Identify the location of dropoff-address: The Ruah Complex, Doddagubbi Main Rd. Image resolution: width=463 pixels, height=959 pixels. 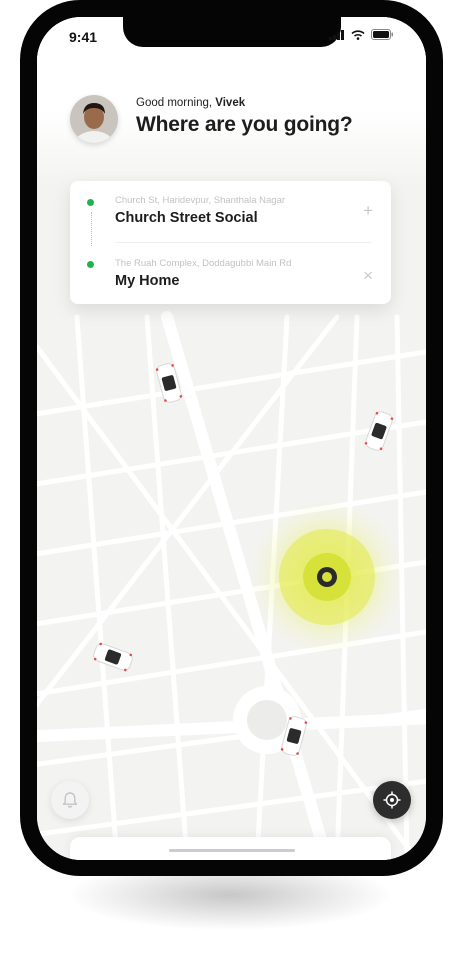
(203, 263).